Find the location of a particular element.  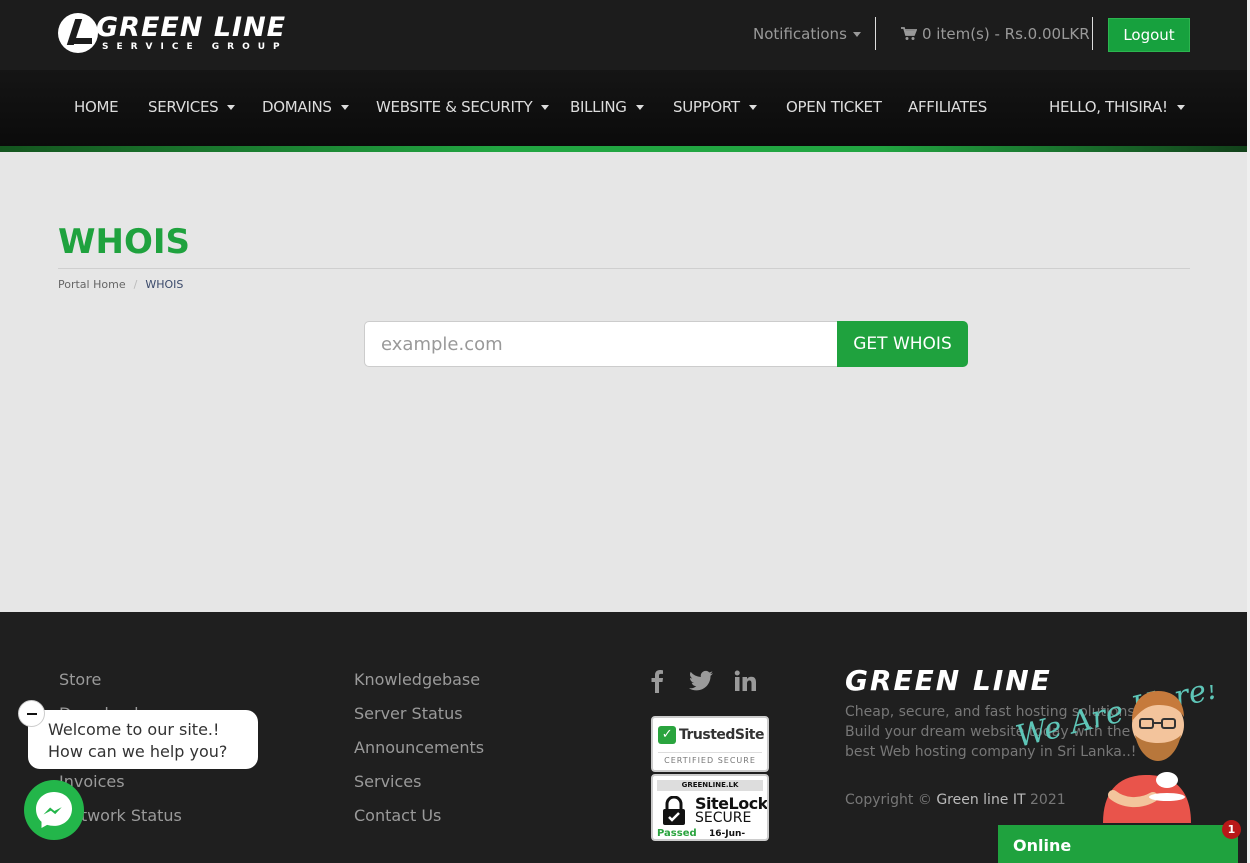

breadcrumb: Portal Home / WHOIS is located at coordinates (121, 284).